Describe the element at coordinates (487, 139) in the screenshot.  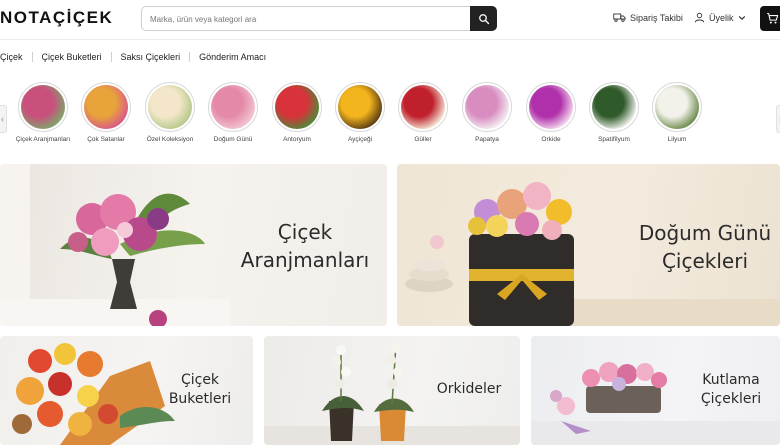
I see `category-label: Papatya` at that location.